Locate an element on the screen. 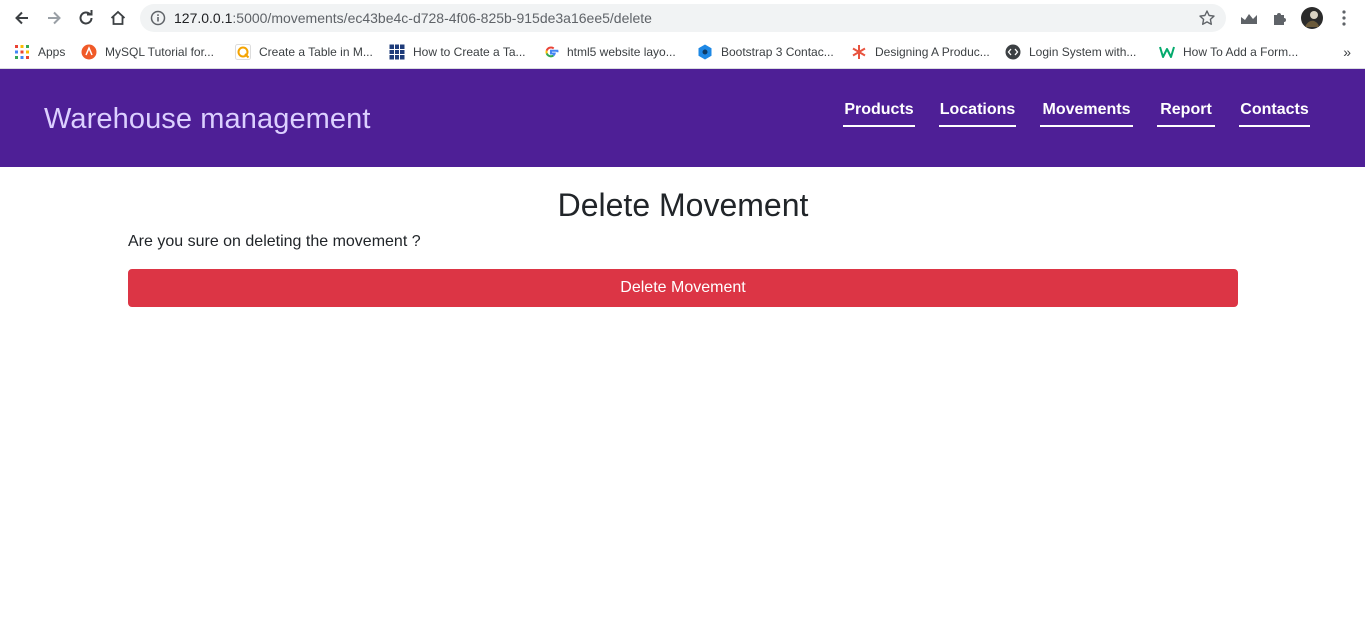 The height and width of the screenshot is (637, 1365). w-logo-icon is located at coordinates (1167, 52).